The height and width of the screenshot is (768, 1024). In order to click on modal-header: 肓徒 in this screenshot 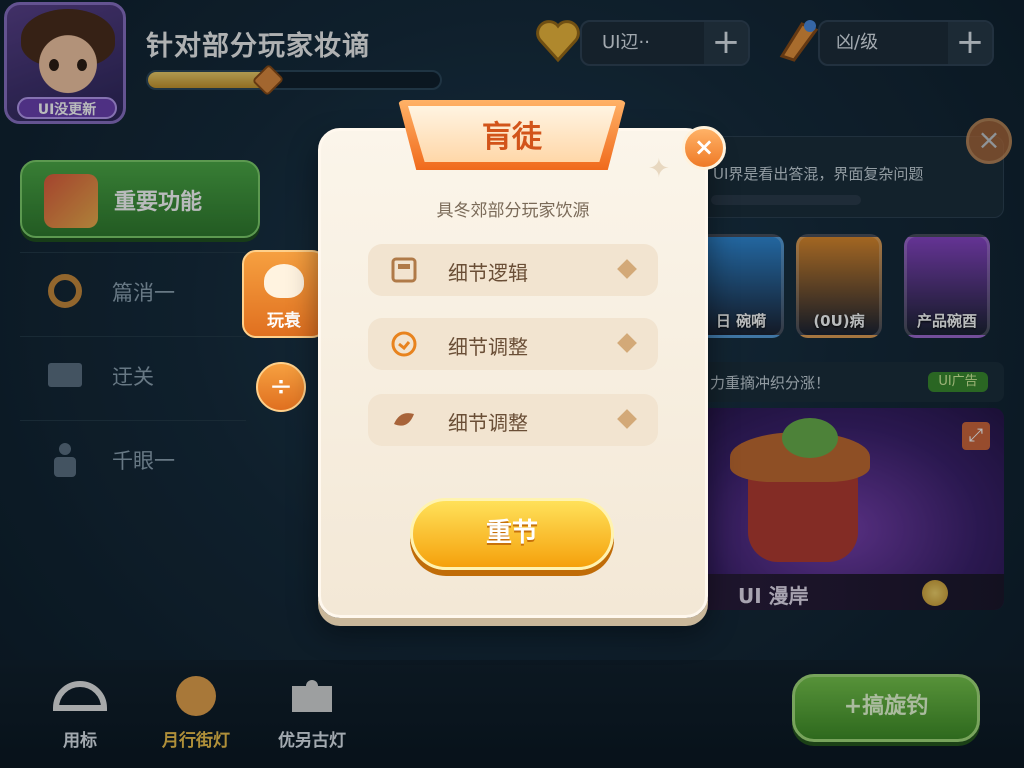, I will do `click(512, 135)`.